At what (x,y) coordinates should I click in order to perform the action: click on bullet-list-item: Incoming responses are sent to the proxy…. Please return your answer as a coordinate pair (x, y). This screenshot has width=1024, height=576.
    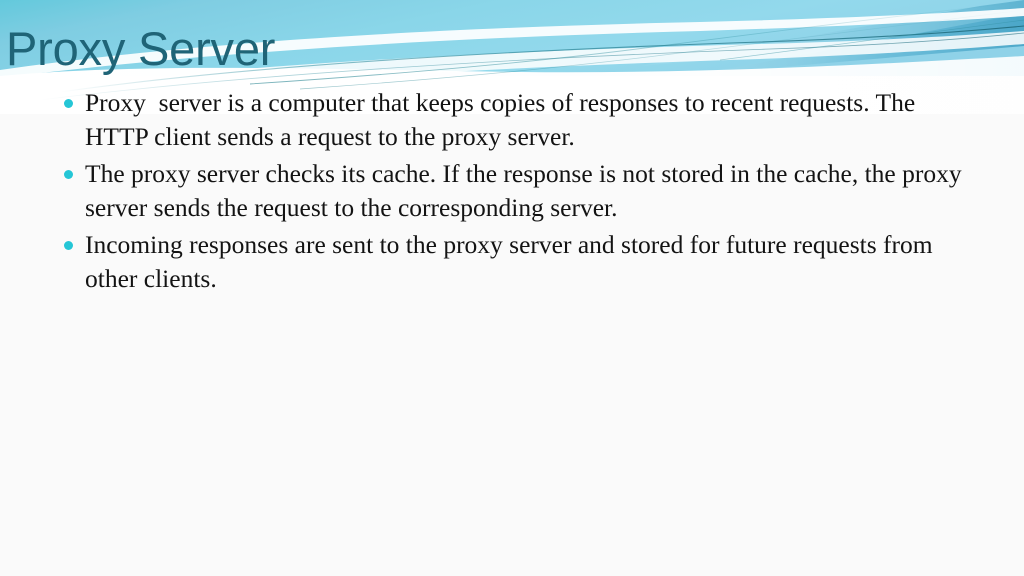
    Looking at the image, I should click on (514, 262).